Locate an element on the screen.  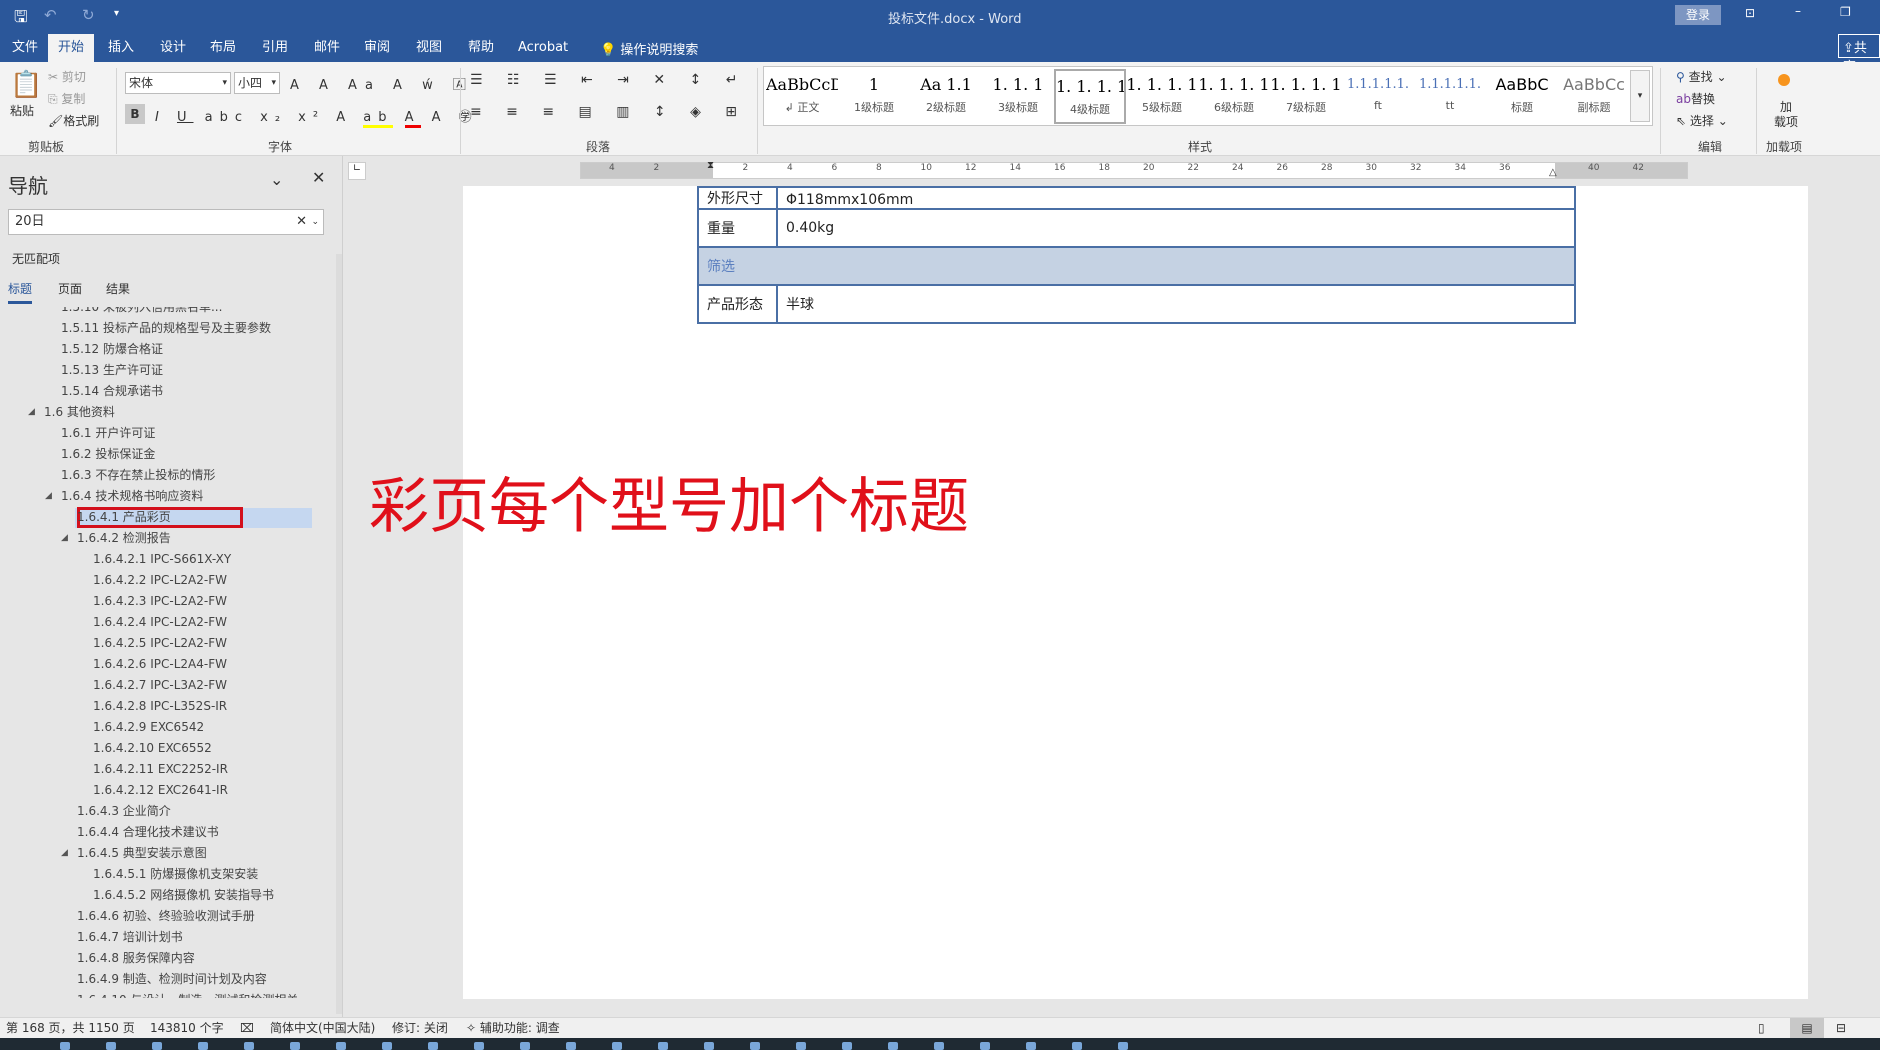
copy-button: ⎘ 复制 is located at coordinates (66, 98).